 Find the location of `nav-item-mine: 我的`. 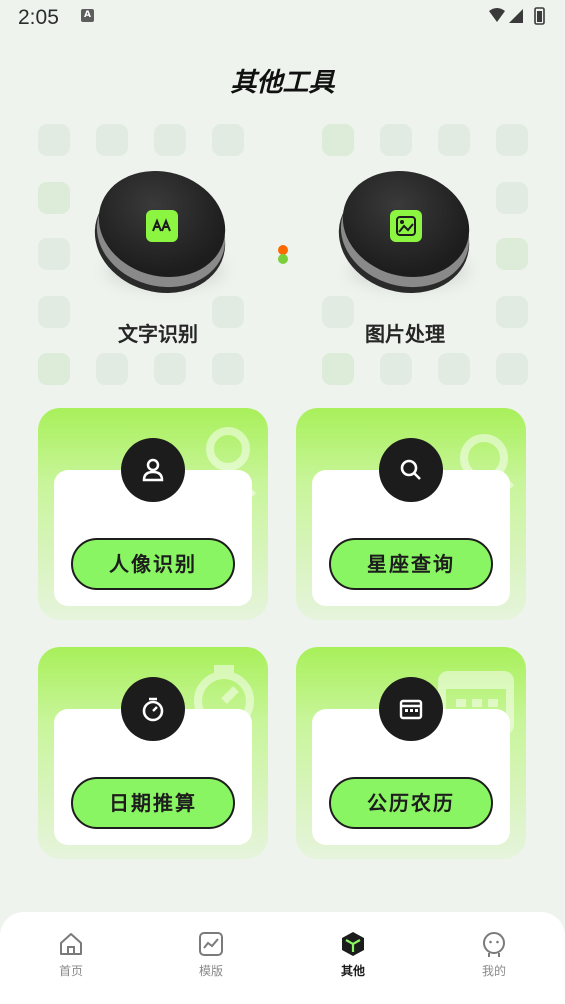

nav-item-mine: 我的 is located at coordinates (494, 954).